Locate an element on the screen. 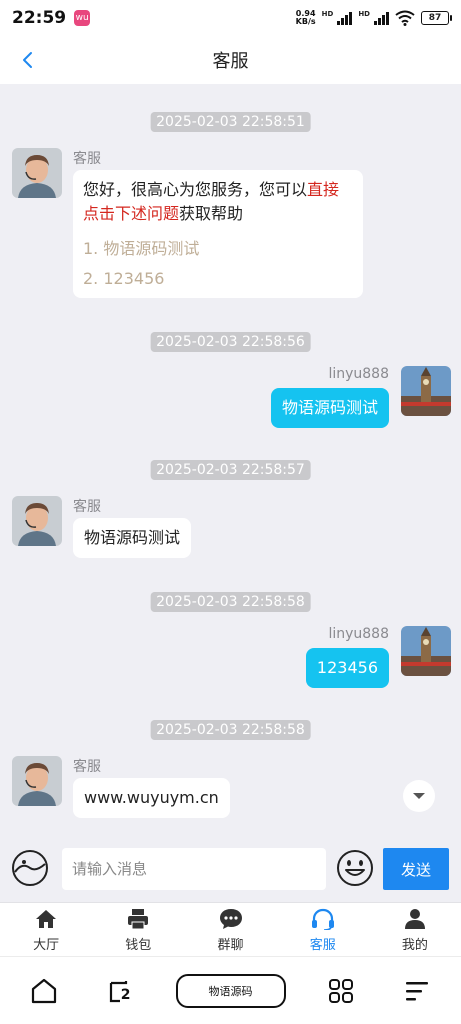  printer-icon is located at coordinates (138, 918).